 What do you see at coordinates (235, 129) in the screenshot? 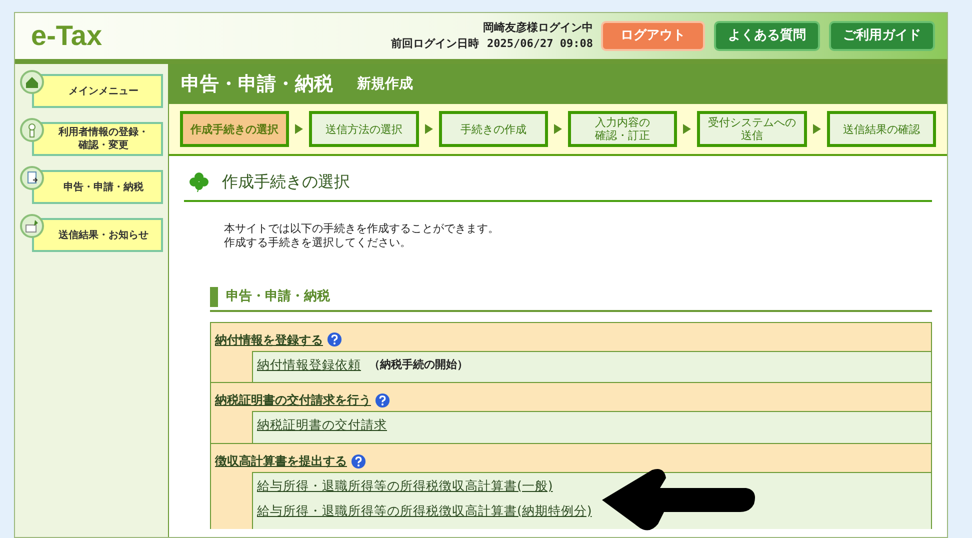
I see `step-box: 作成手続きの選択` at bounding box center [235, 129].